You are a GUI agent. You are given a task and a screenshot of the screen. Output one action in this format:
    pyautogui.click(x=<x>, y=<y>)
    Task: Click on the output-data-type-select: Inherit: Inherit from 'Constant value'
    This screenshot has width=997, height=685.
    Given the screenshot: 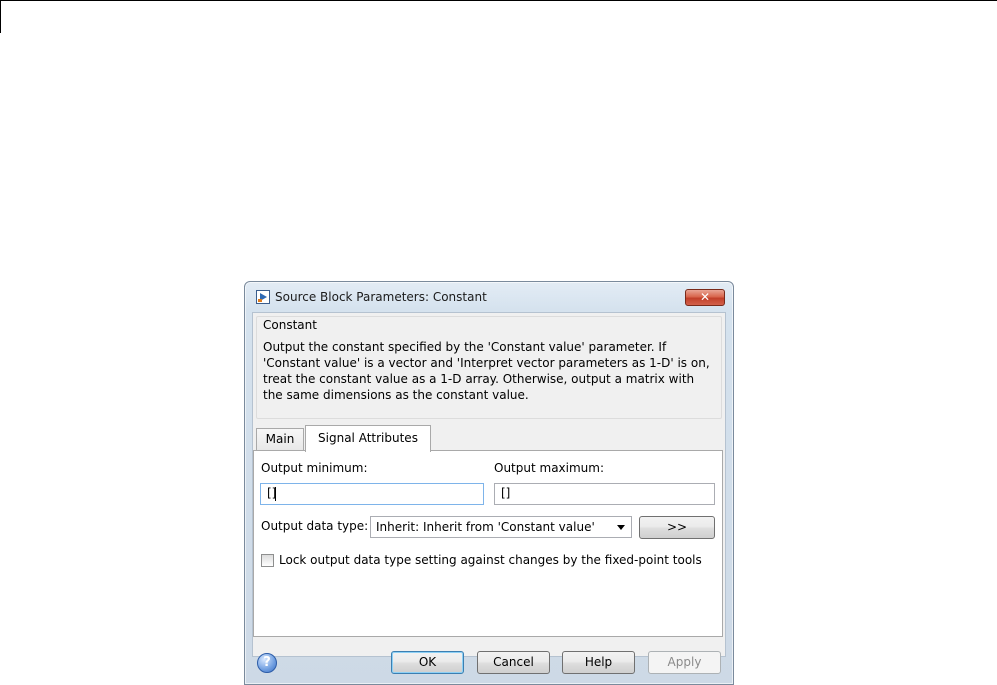 What is the action you would take?
    pyautogui.click(x=501, y=527)
    